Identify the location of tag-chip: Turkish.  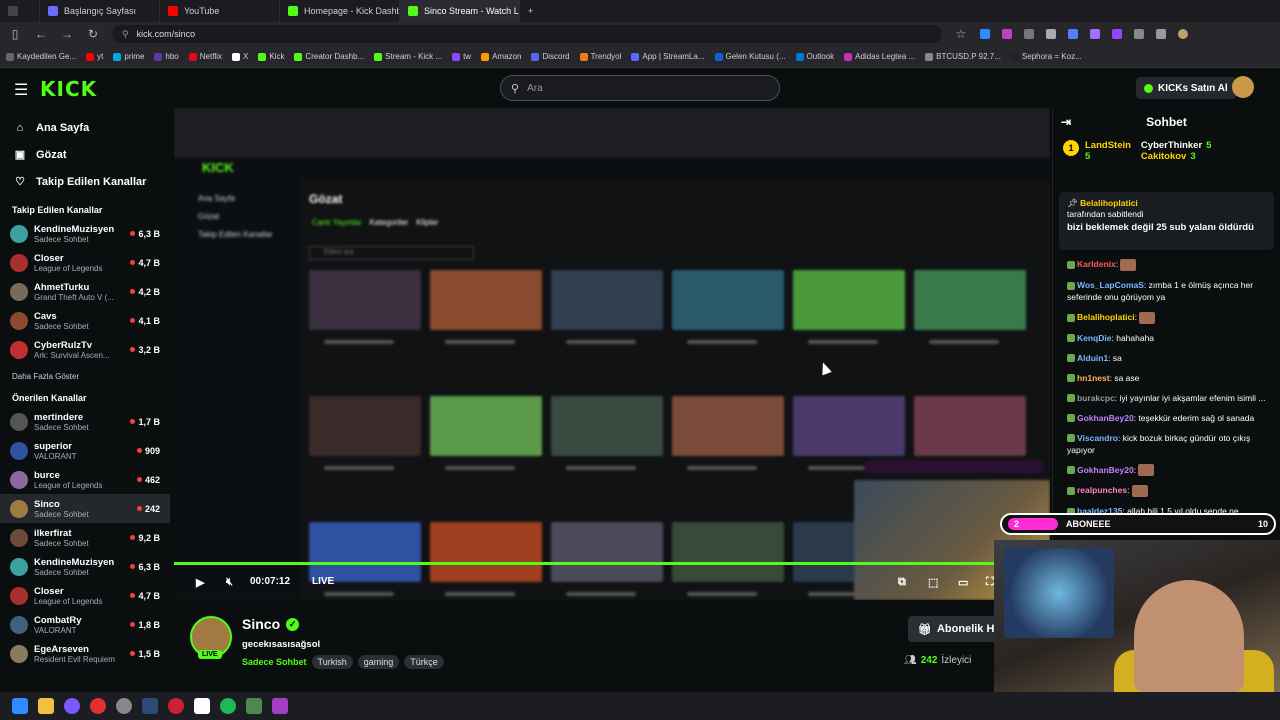
(332, 662).